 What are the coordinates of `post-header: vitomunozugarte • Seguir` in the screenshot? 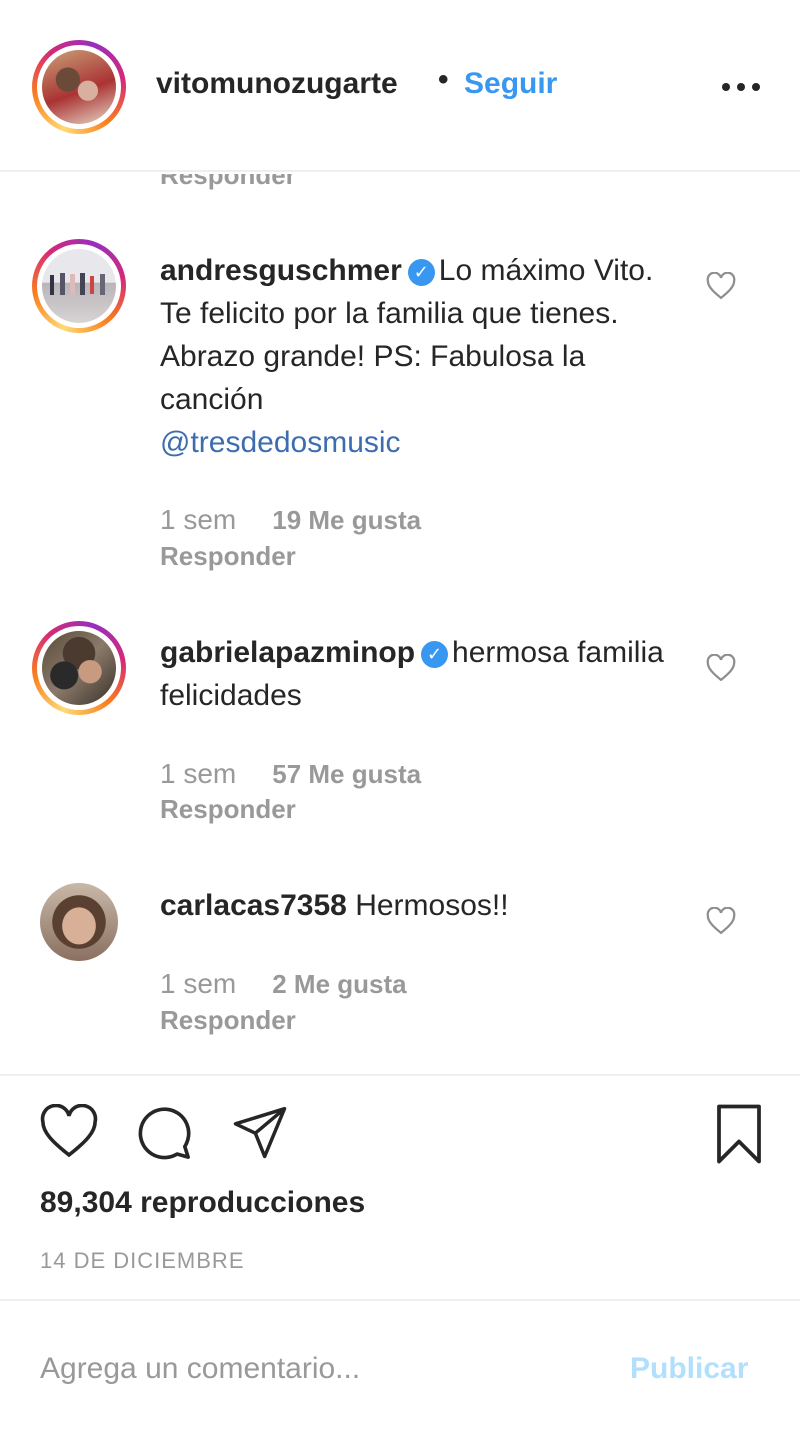 It's located at (400, 86).